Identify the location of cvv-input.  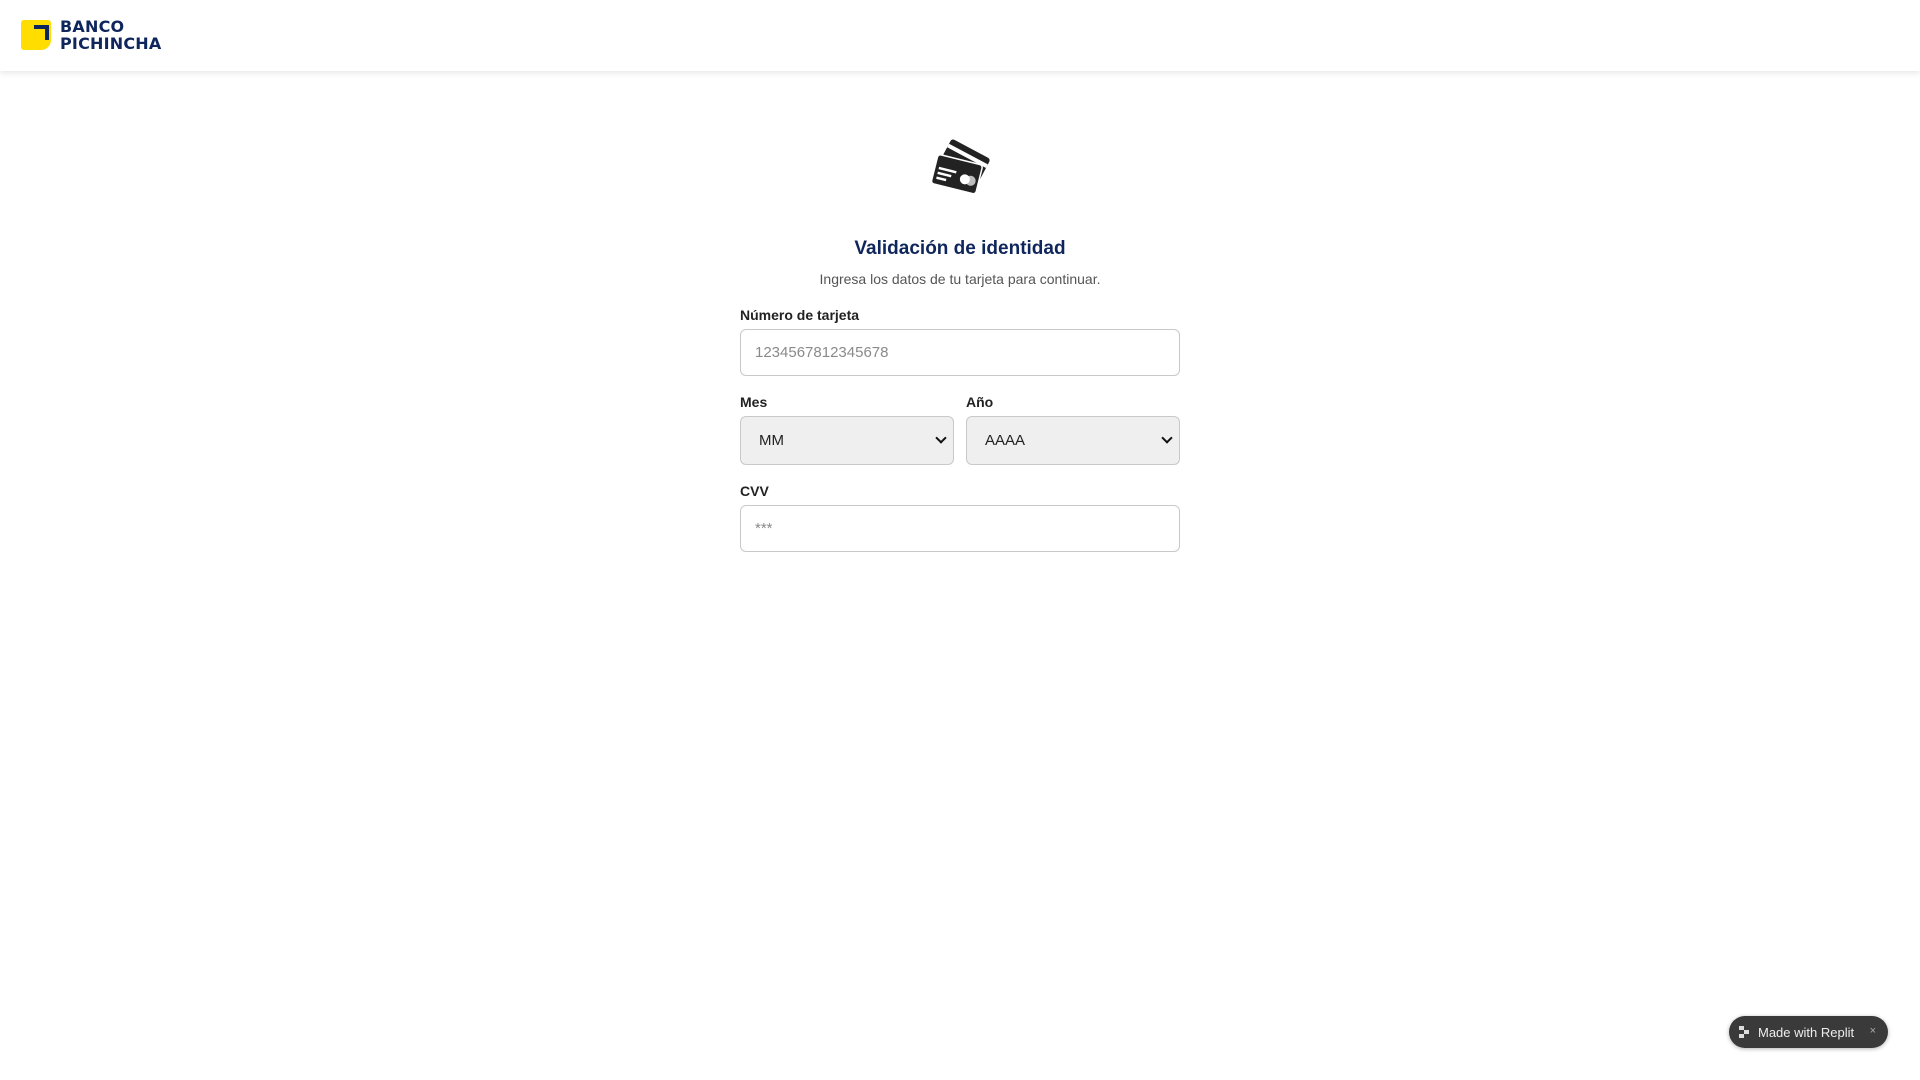
(960, 528).